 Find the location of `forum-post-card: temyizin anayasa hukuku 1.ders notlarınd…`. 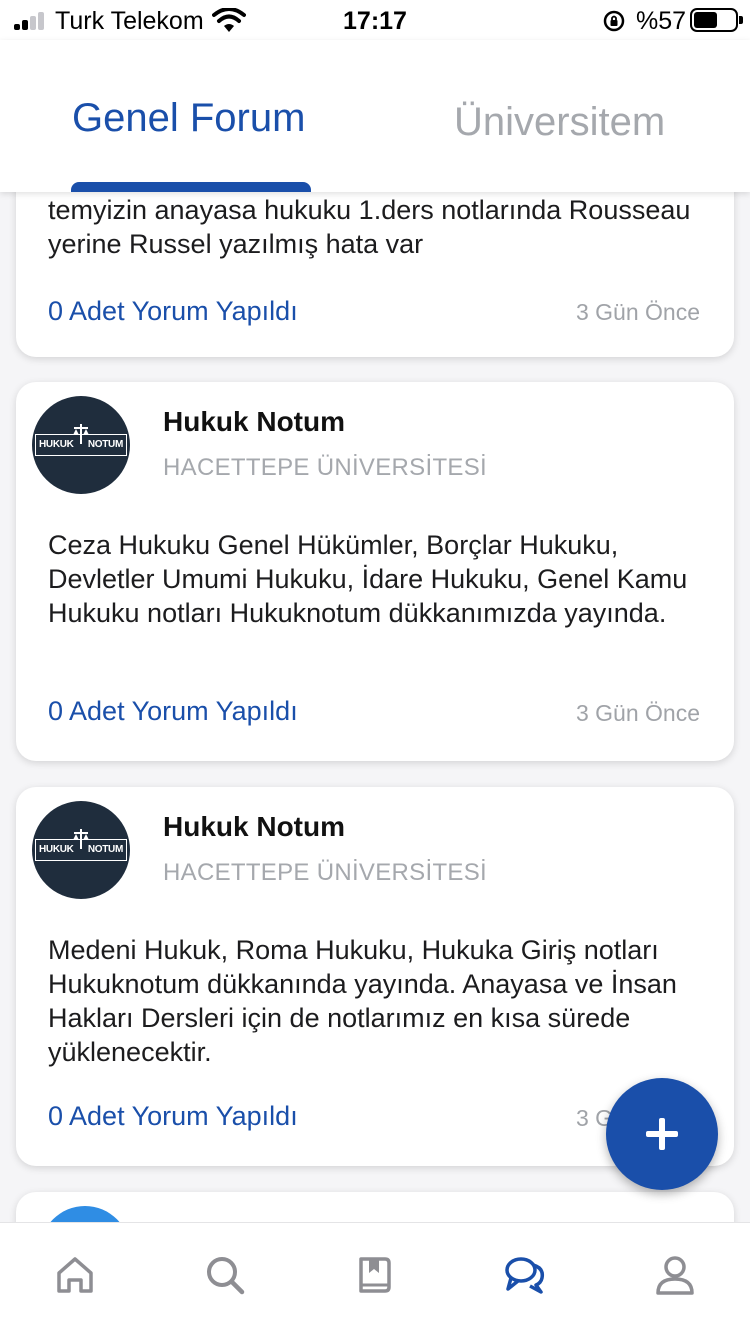

forum-post-card: temyizin anayasa hukuku 1.ders notlarınd… is located at coordinates (375, 274).